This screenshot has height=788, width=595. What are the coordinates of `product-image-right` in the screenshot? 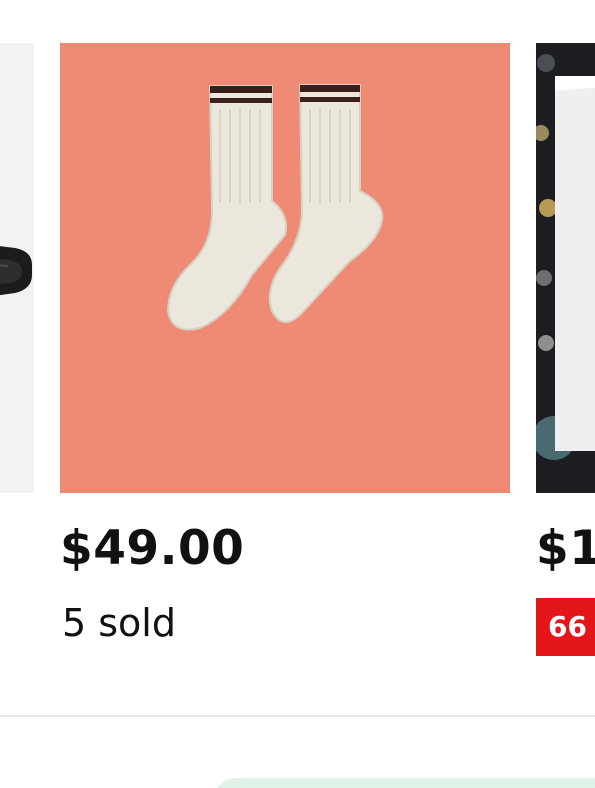 It's located at (565, 268).